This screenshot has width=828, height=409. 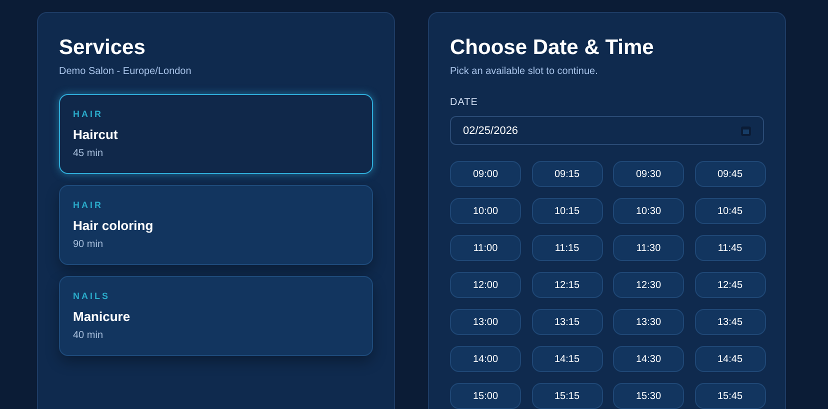 What do you see at coordinates (464, 102) in the screenshot?
I see `date-label: DATE` at bounding box center [464, 102].